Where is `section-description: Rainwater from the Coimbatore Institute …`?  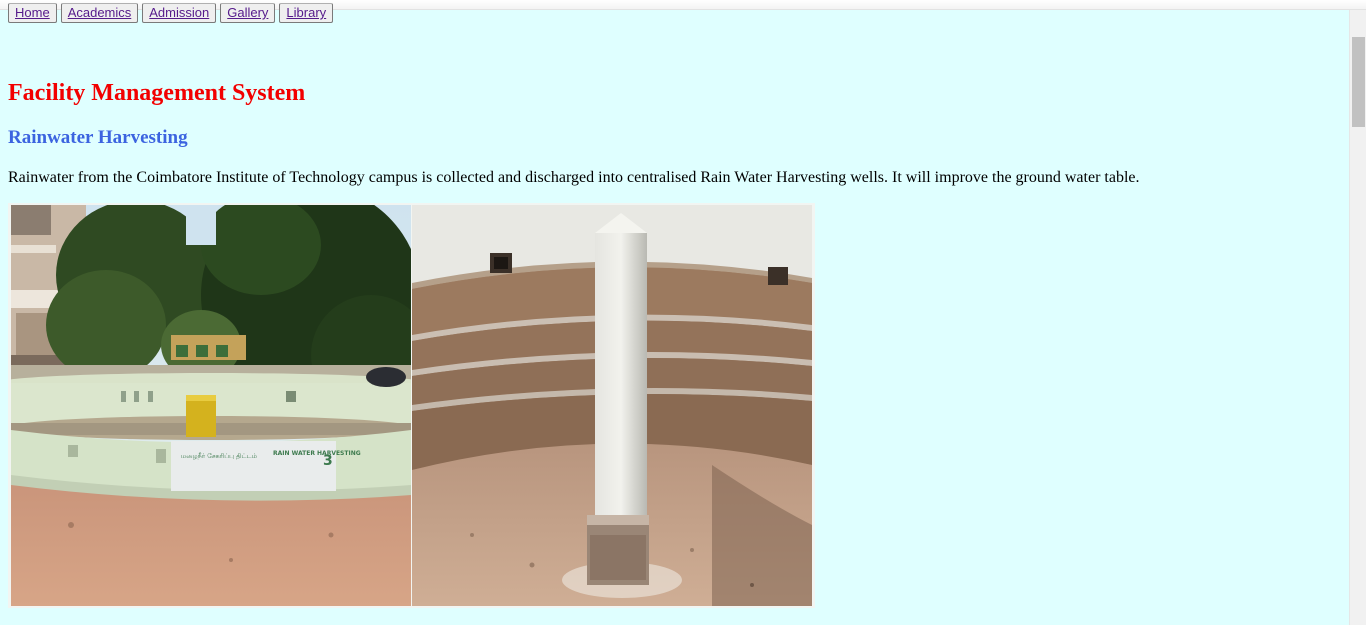 section-description: Rainwater from the Coimbatore Institute … is located at coordinates (574, 177).